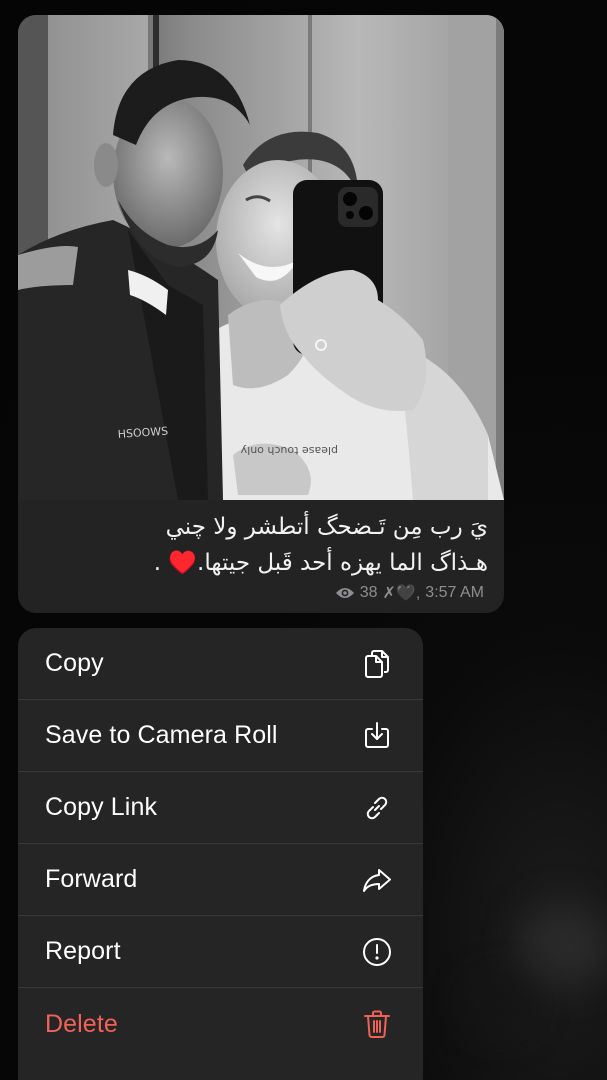 This screenshot has width=607, height=1080. What do you see at coordinates (220, 880) in the screenshot?
I see `menu-item-forward: Forward` at bounding box center [220, 880].